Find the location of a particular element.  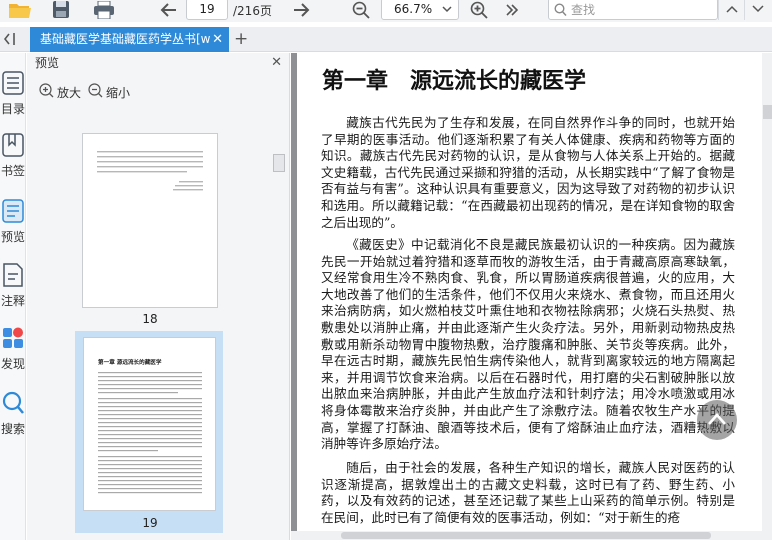

arrow-up-icon is located at coordinates (717, 420).